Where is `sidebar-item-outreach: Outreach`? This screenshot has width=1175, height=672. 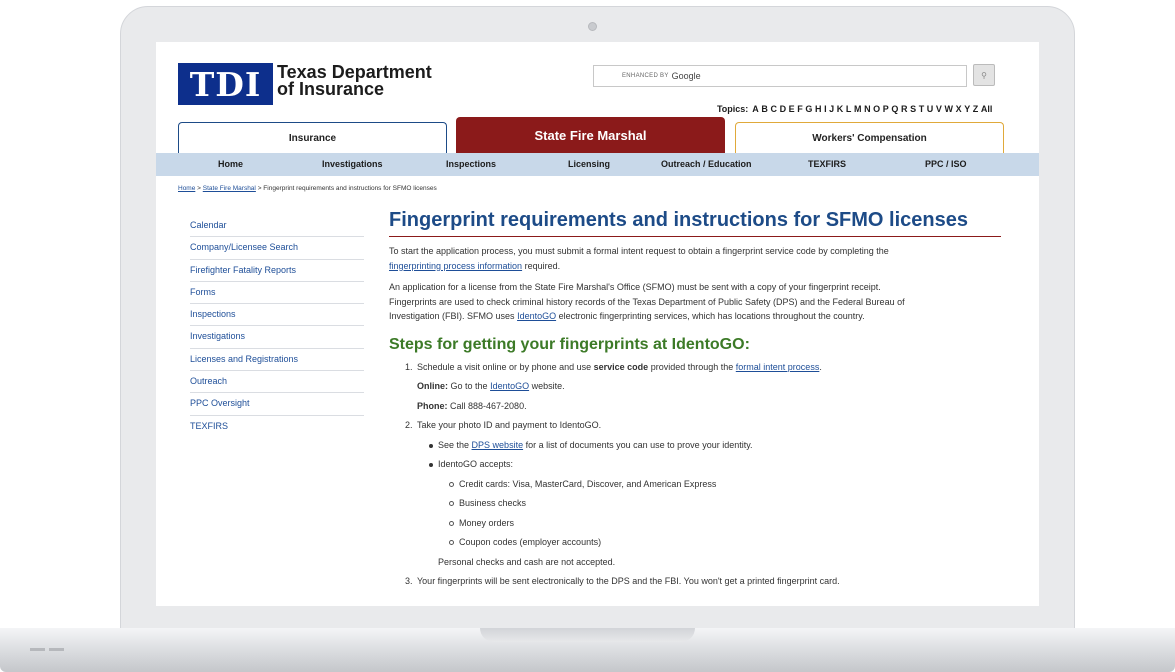
sidebar-item-outreach: Outreach is located at coordinates (277, 382).